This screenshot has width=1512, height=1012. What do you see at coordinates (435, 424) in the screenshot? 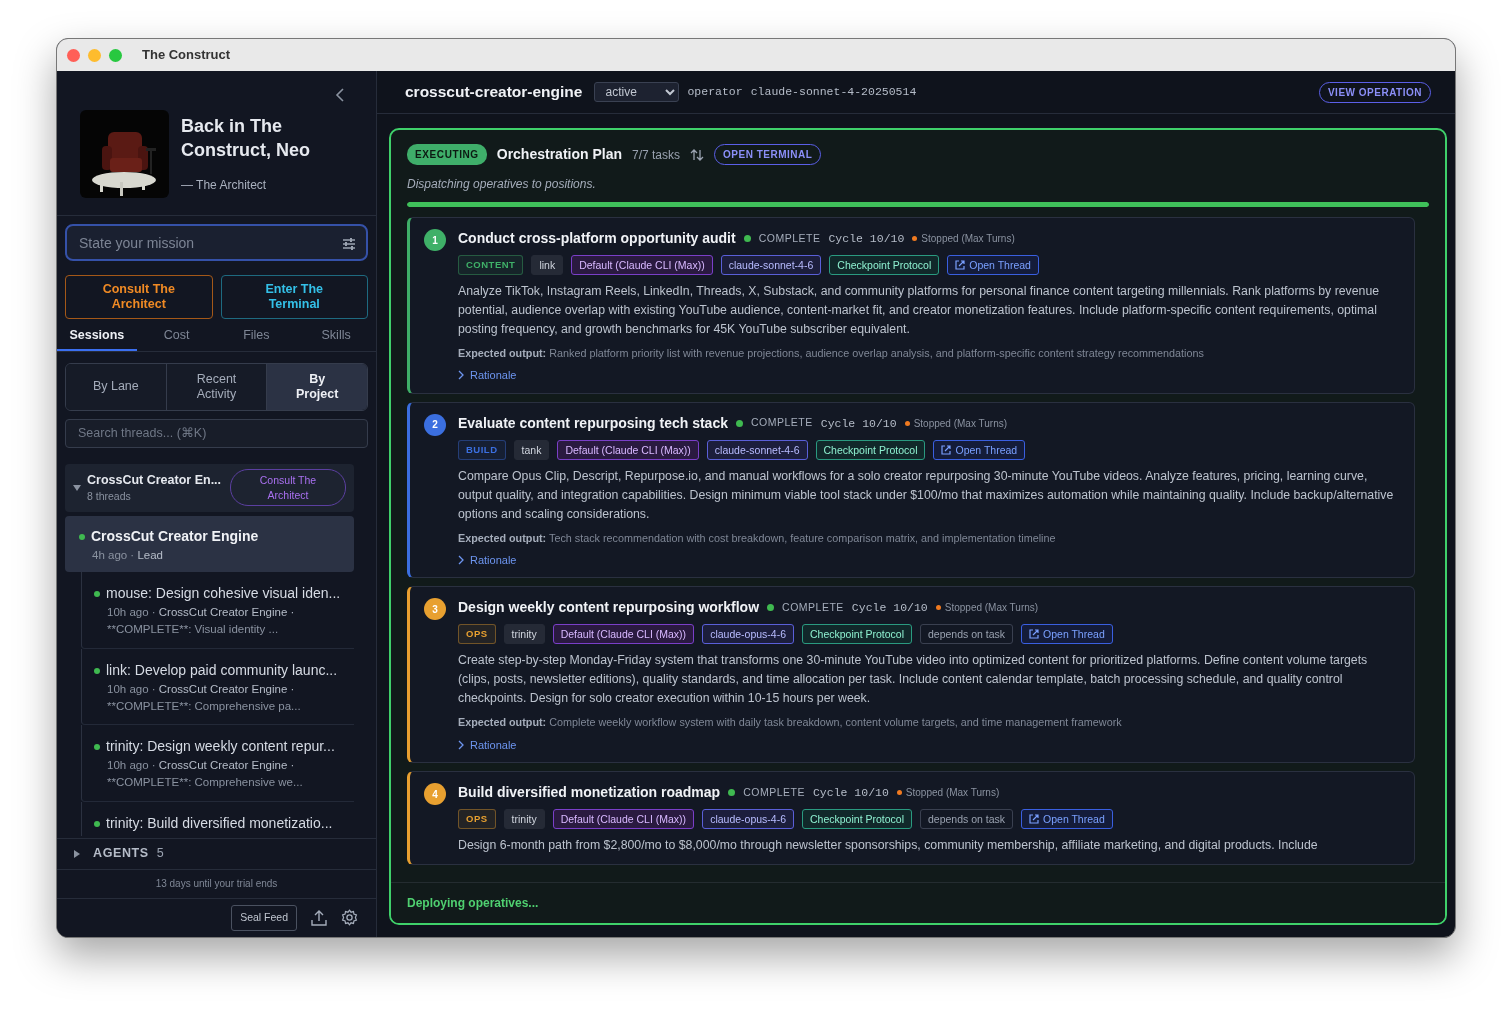
I see `step-number: 2` at bounding box center [435, 424].